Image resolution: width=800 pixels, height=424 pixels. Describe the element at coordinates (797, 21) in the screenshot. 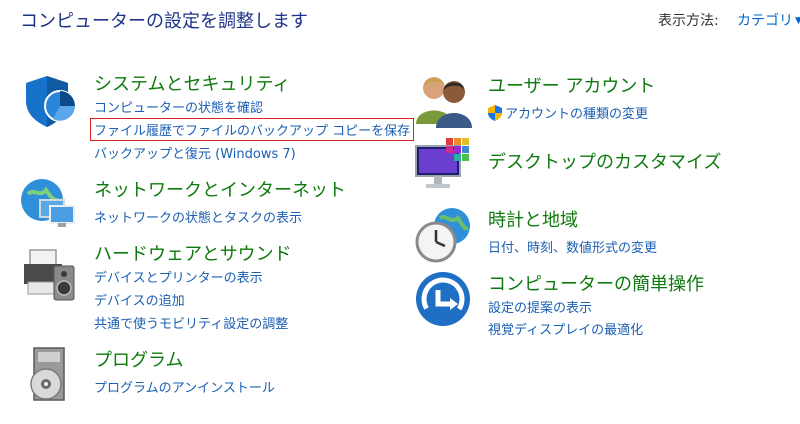

I see `chevron-down-icon: ▼` at that location.